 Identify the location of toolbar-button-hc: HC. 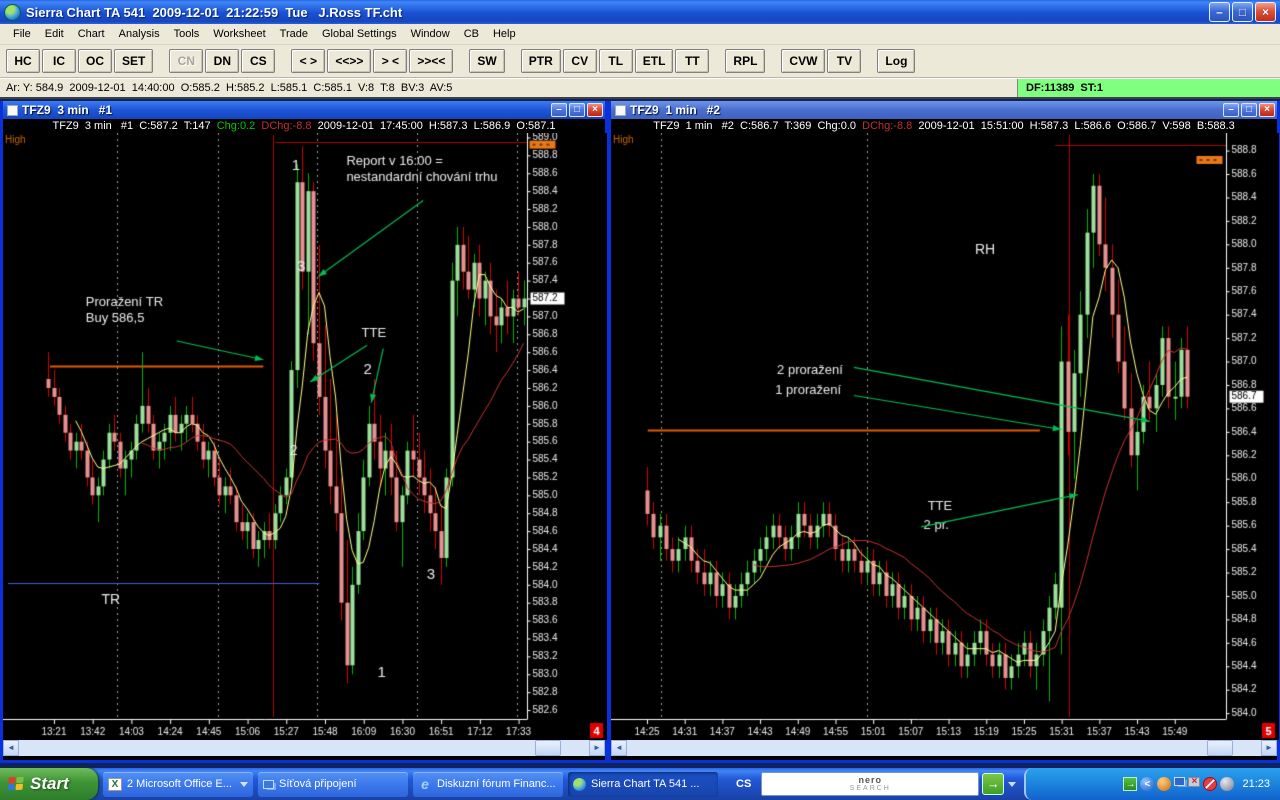
(23, 61).